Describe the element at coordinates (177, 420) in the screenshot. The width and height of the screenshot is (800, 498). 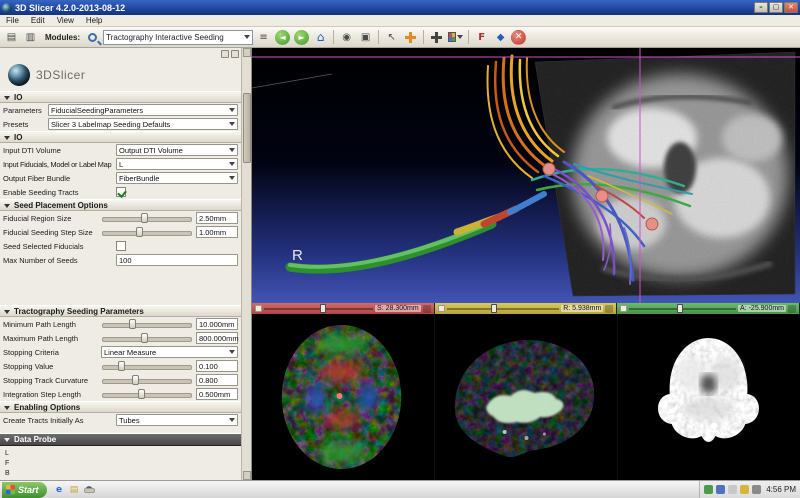
I see `create-tracts-combobox: Tubes` at that location.